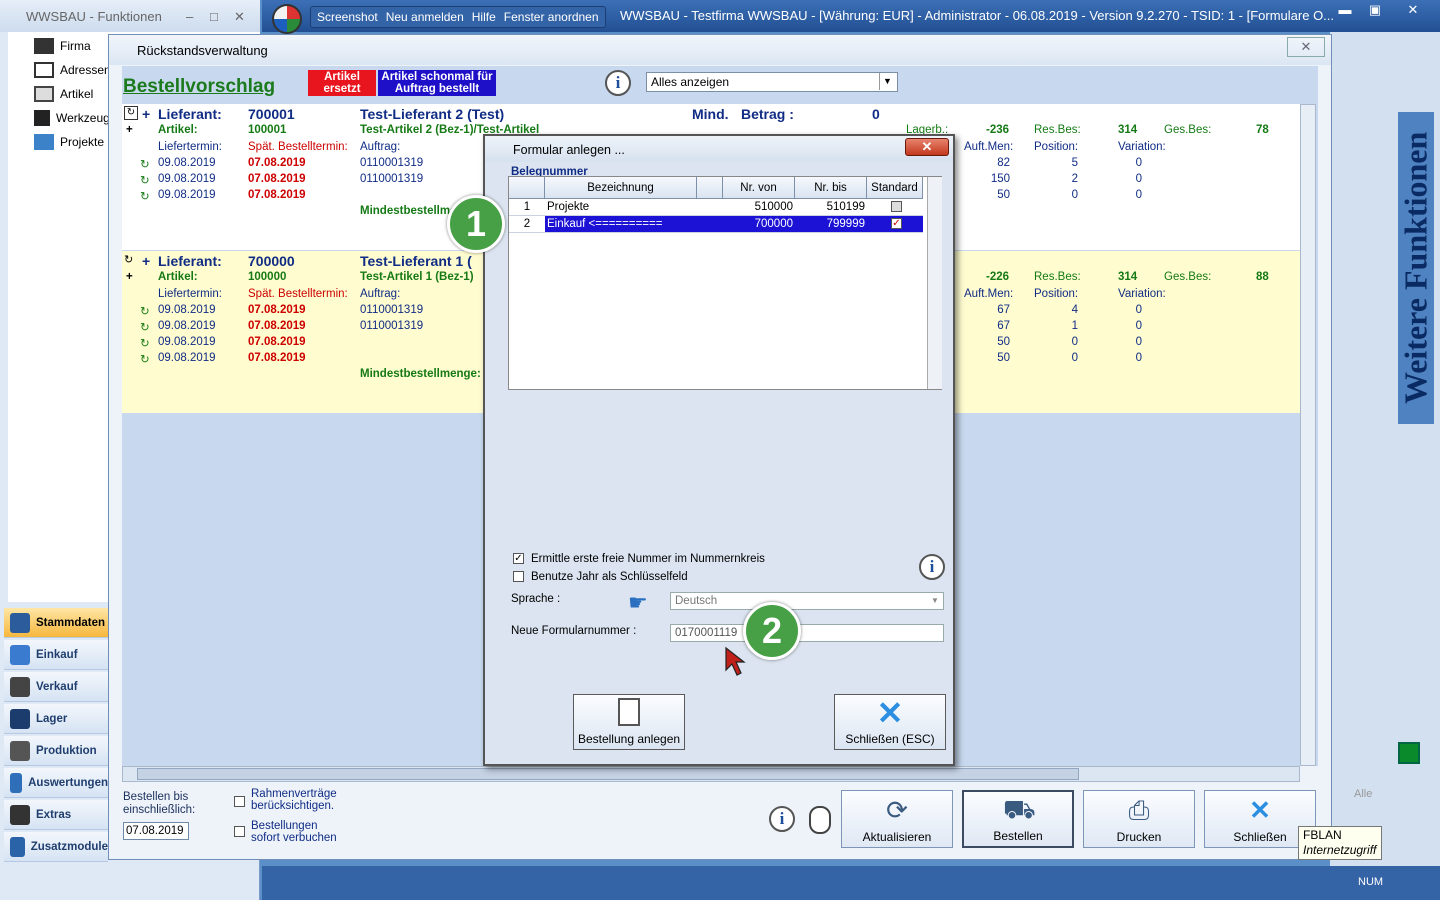  What do you see at coordinates (56, 783) in the screenshot?
I see `nav-auswertungen: Auswertungen` at bounding box center [56, 783].